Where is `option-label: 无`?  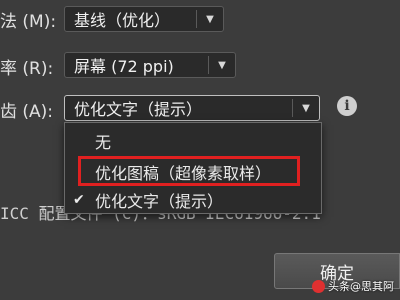
option-label: 无 is located at coordinates (103, 142).